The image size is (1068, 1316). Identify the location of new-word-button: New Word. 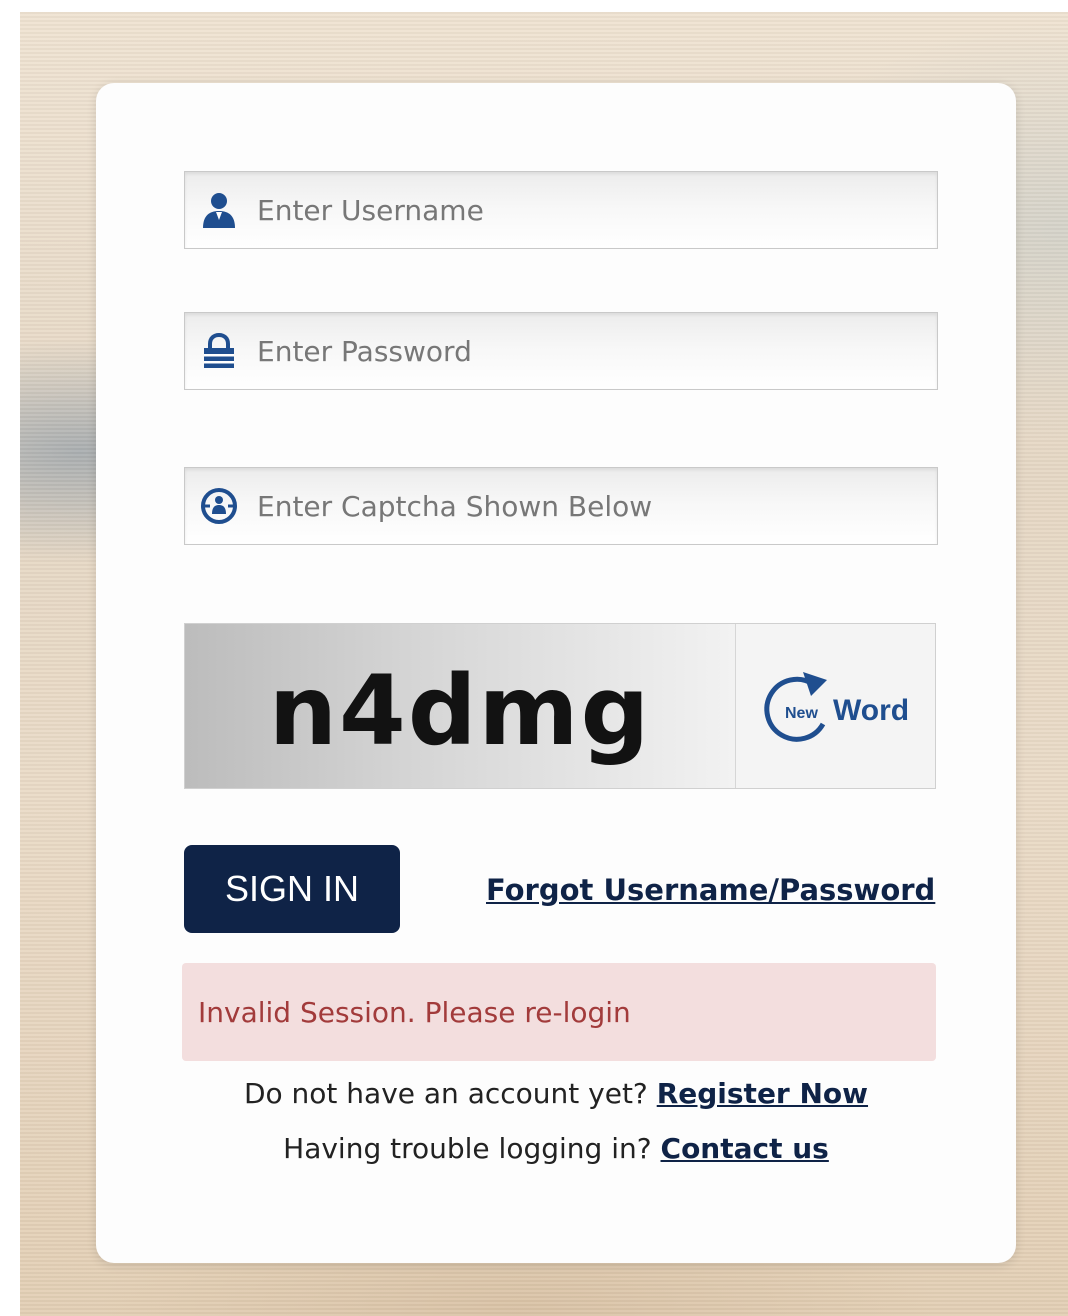
(835, 706).